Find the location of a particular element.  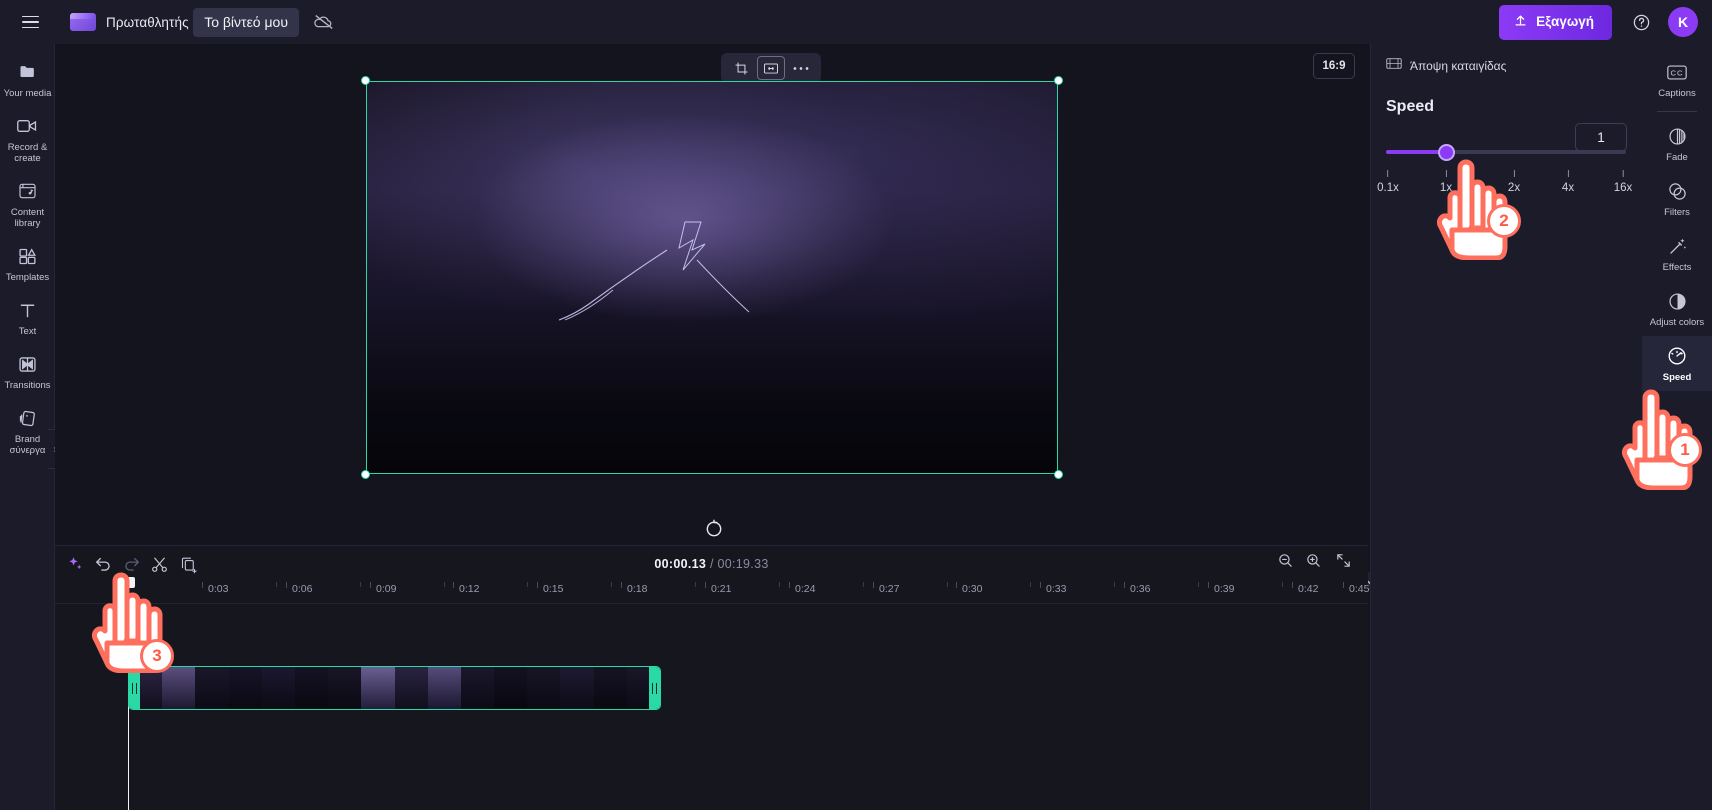

right-item-captions: CC Captions is located at coordinates (1677, 79).